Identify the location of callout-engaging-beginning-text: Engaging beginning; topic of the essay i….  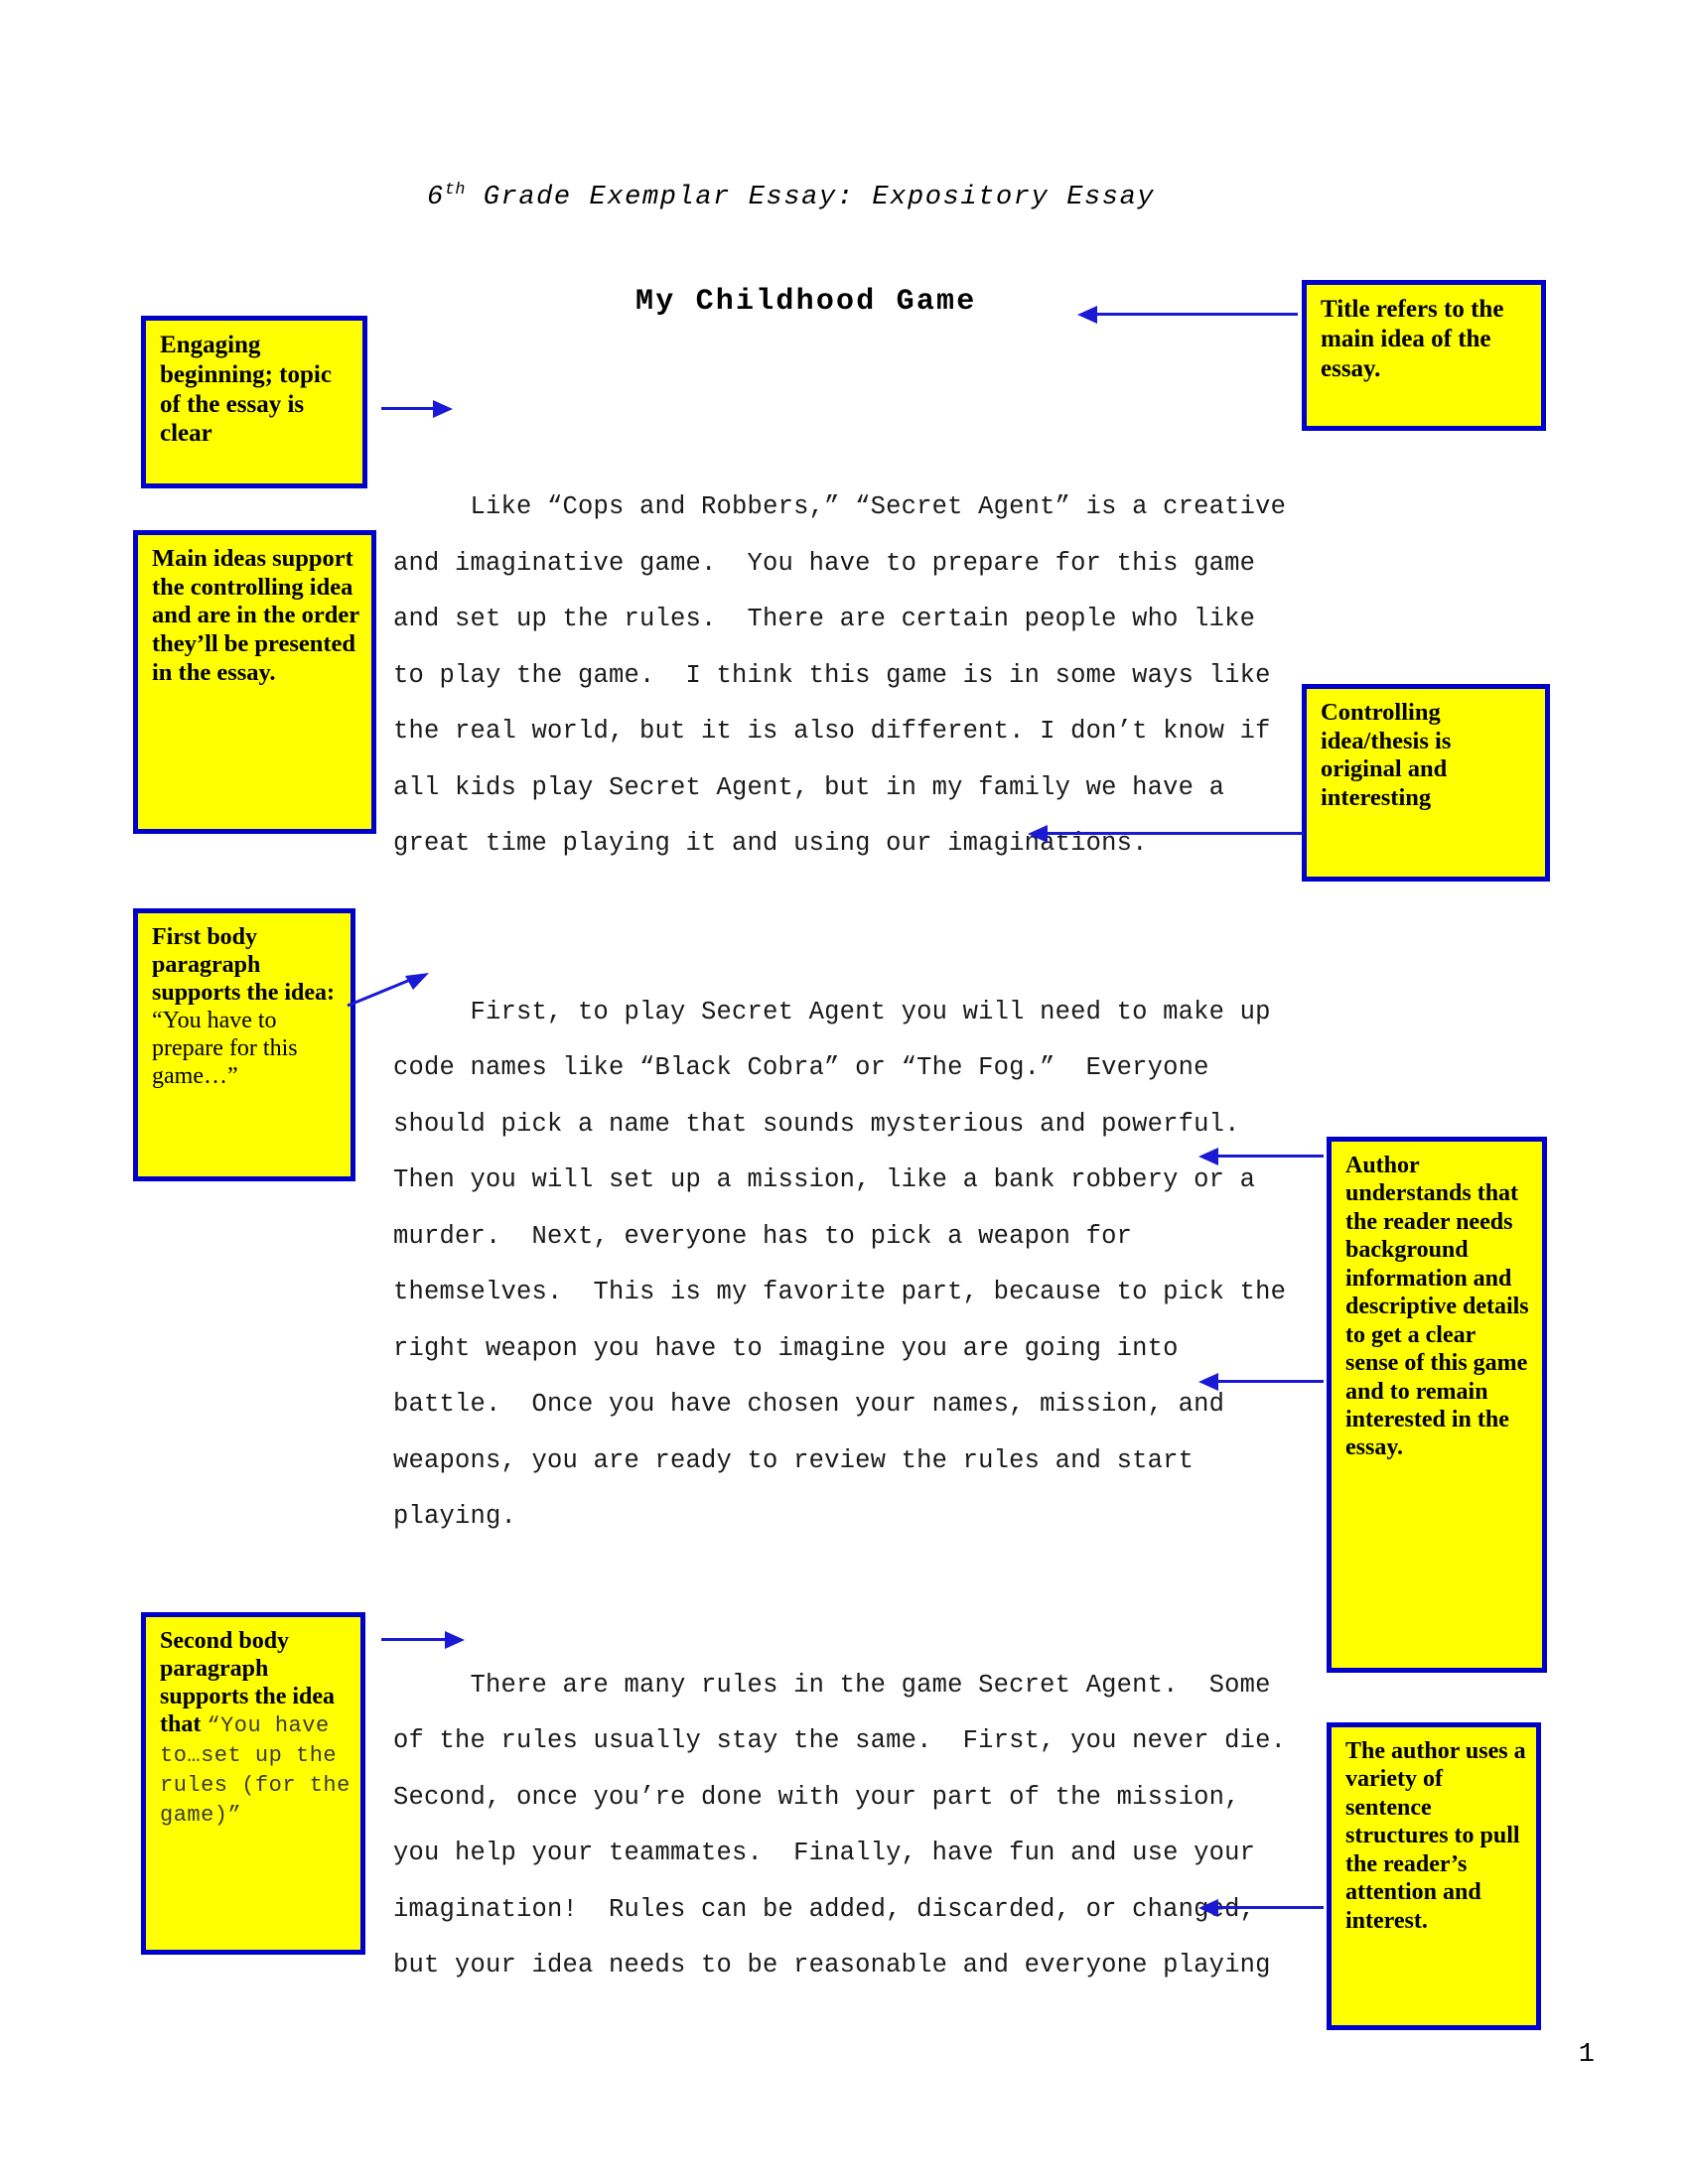
(246, 390).